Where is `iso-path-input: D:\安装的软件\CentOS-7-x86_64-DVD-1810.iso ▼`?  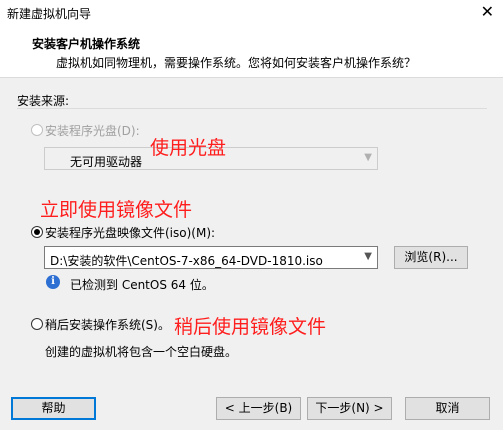 iso-path-input: D:\安装的软件\CentOS-7-x86_64-DVD-1810.iso ▼ is located at coordinates (211, 257).